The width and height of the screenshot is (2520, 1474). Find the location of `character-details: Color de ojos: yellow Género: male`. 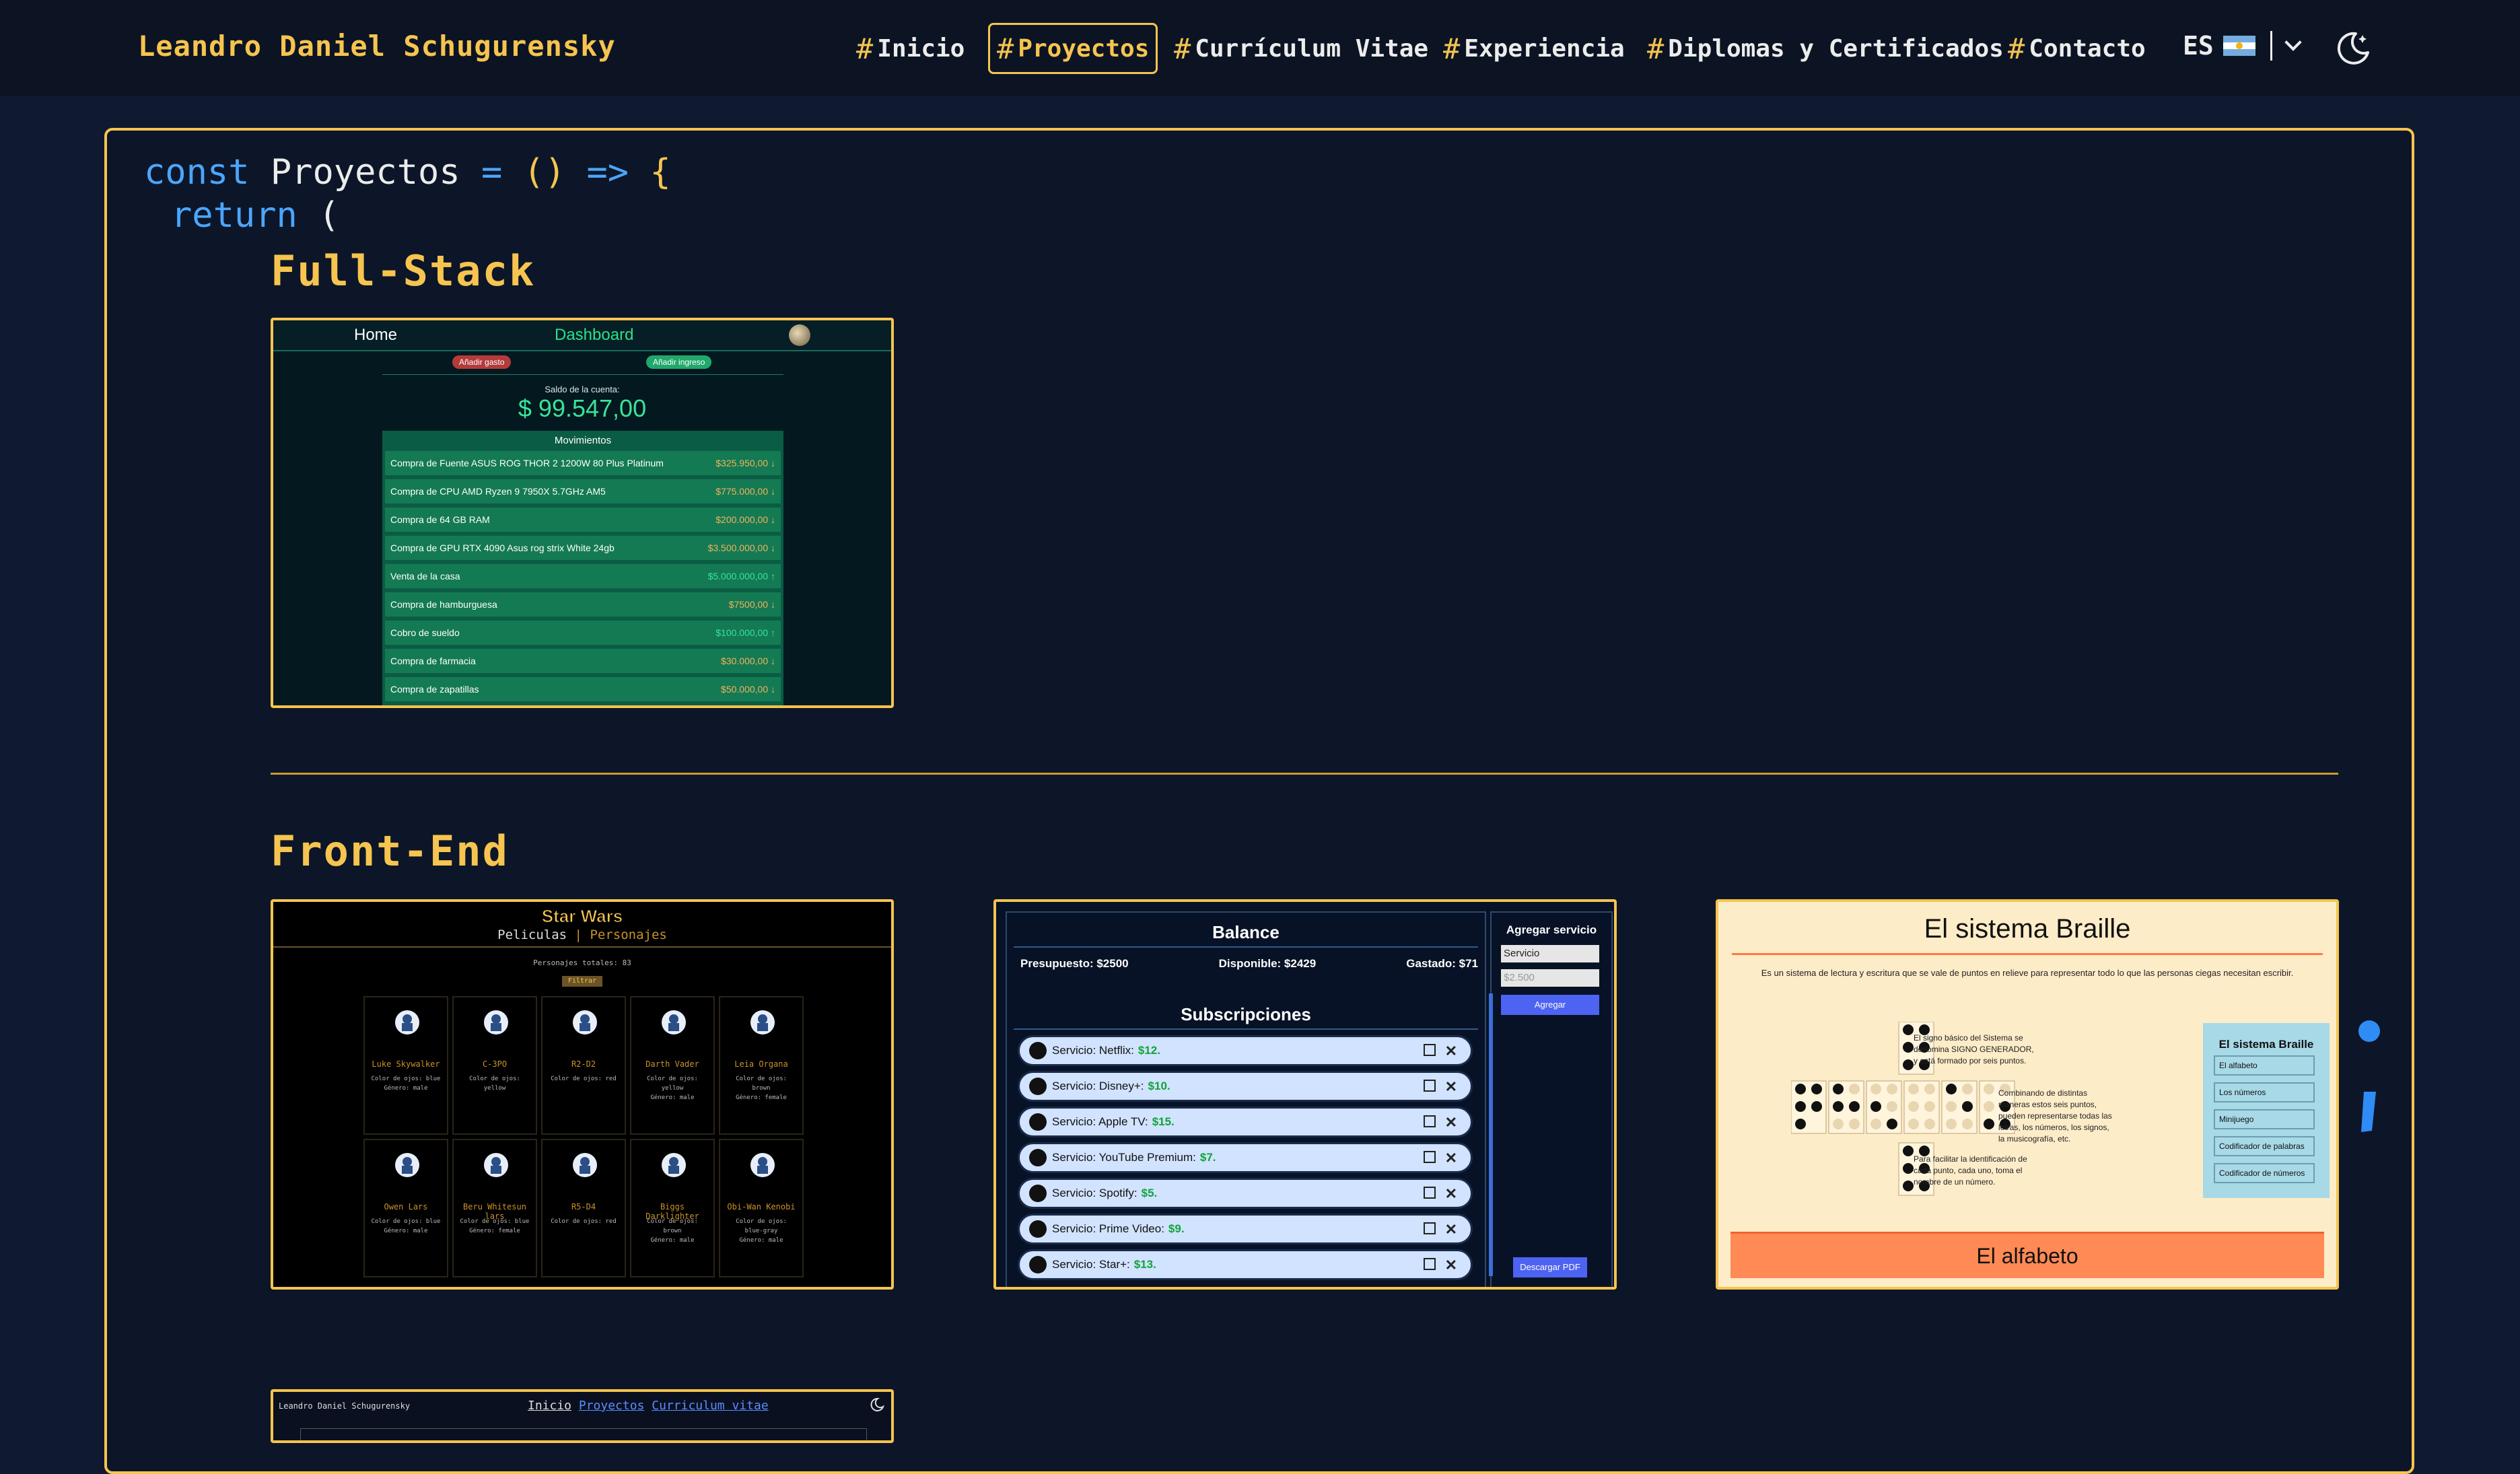

character-details: Color de ojos: yellow Género: male is located at coordinates (673, 1088).